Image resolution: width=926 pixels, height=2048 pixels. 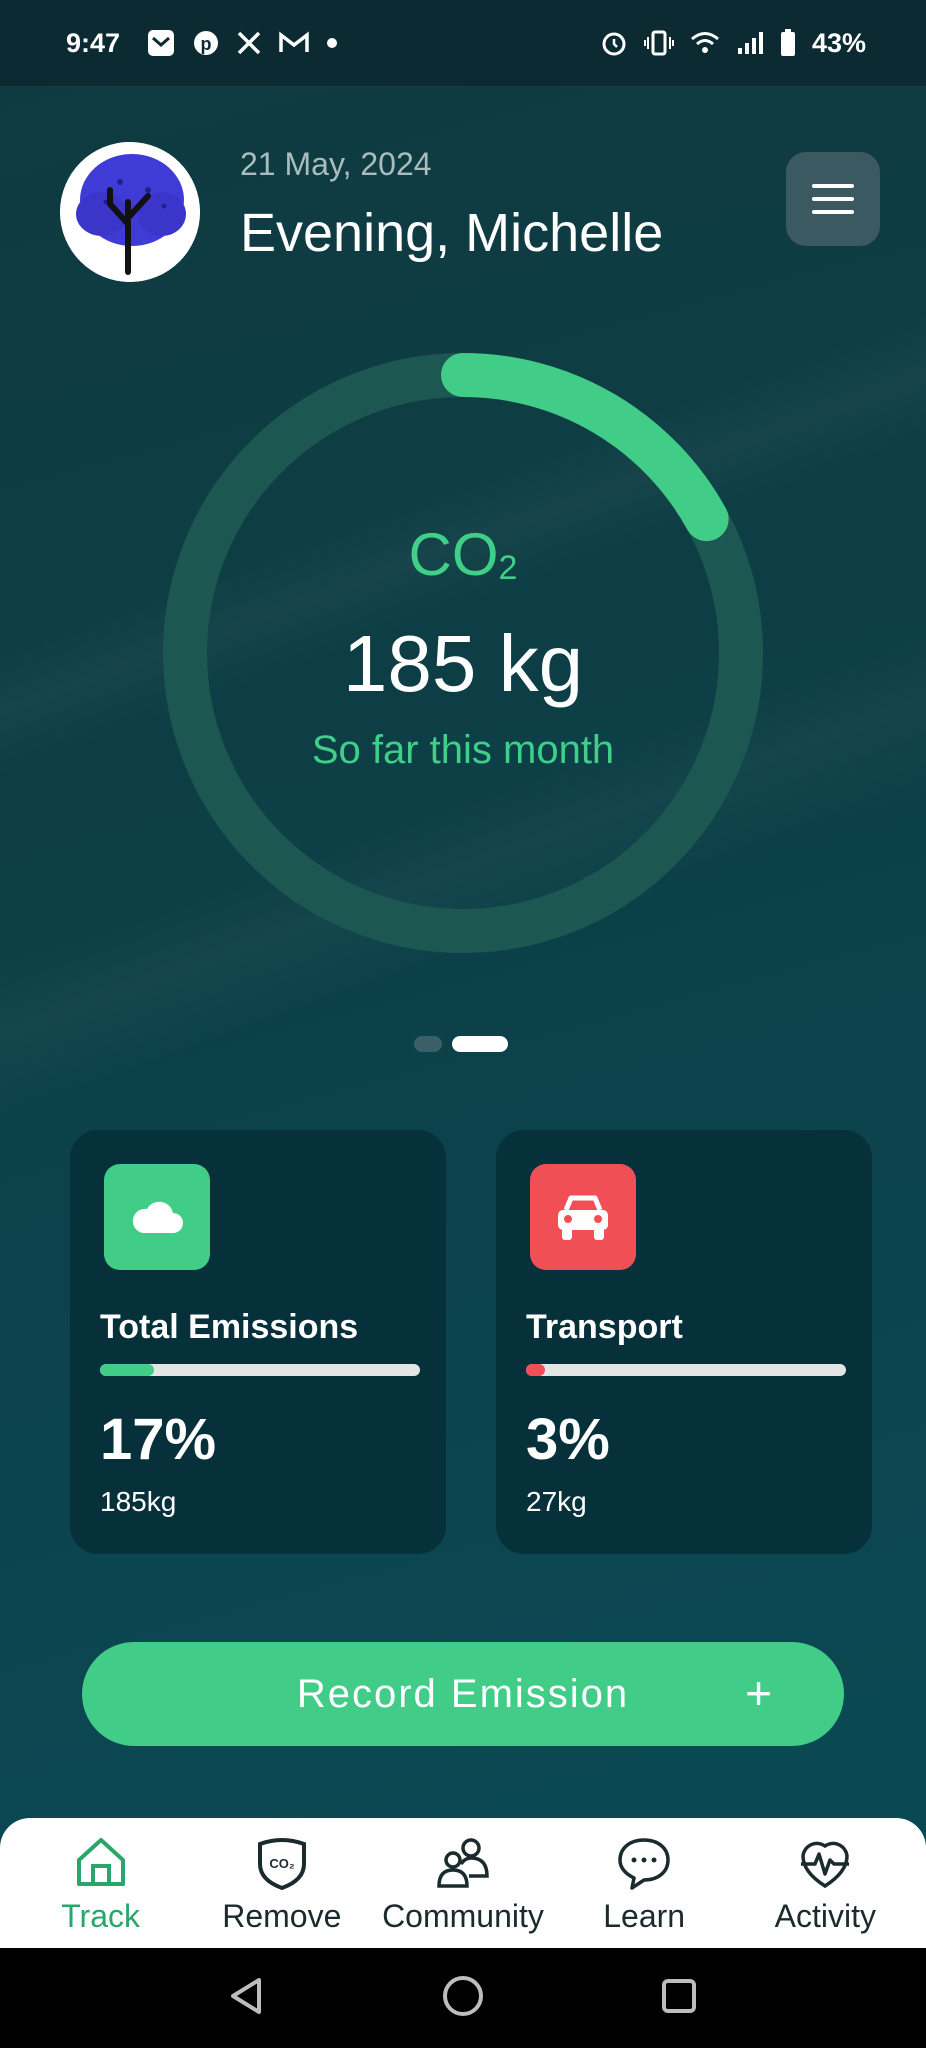 What do you see at coordinates (614, 43) in the screenshot?
I see `alarm-icon` at bounding box center [614, 43].